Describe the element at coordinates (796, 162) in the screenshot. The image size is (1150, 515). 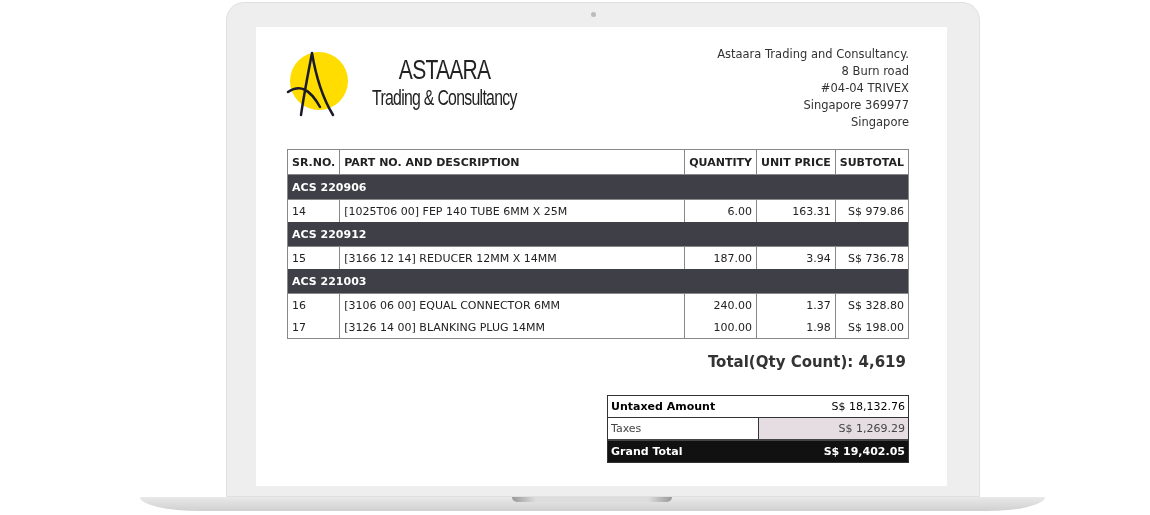
I see `column-header: UNIT PRICE` at that location.